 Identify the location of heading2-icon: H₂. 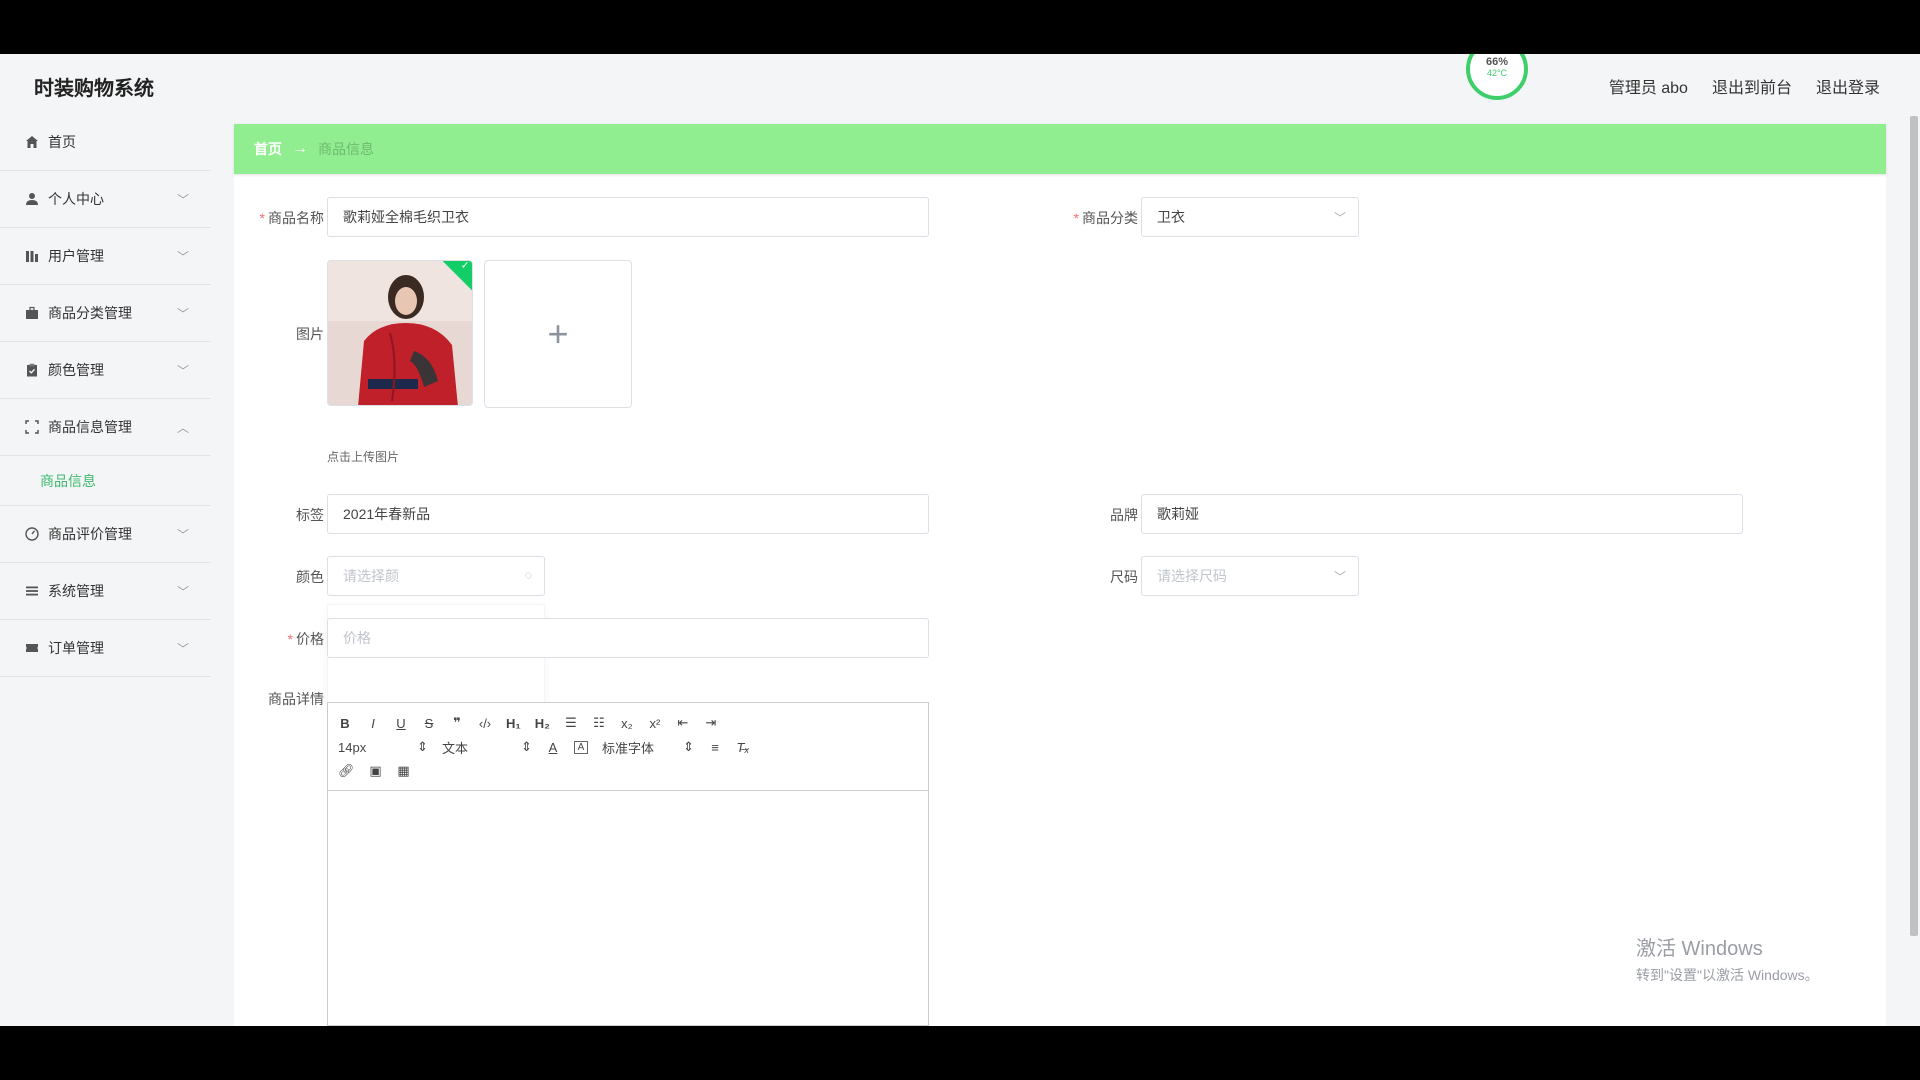
(542, 723).